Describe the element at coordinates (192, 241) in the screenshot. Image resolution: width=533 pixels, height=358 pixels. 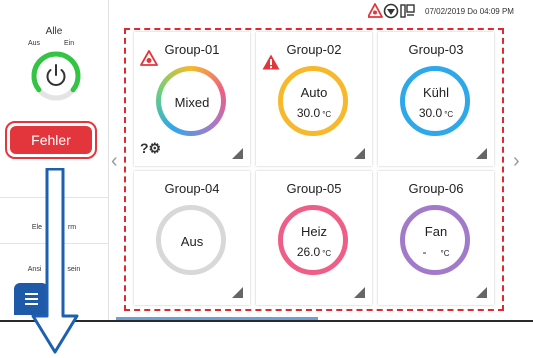
I see `mode-label: Aus` at that location.